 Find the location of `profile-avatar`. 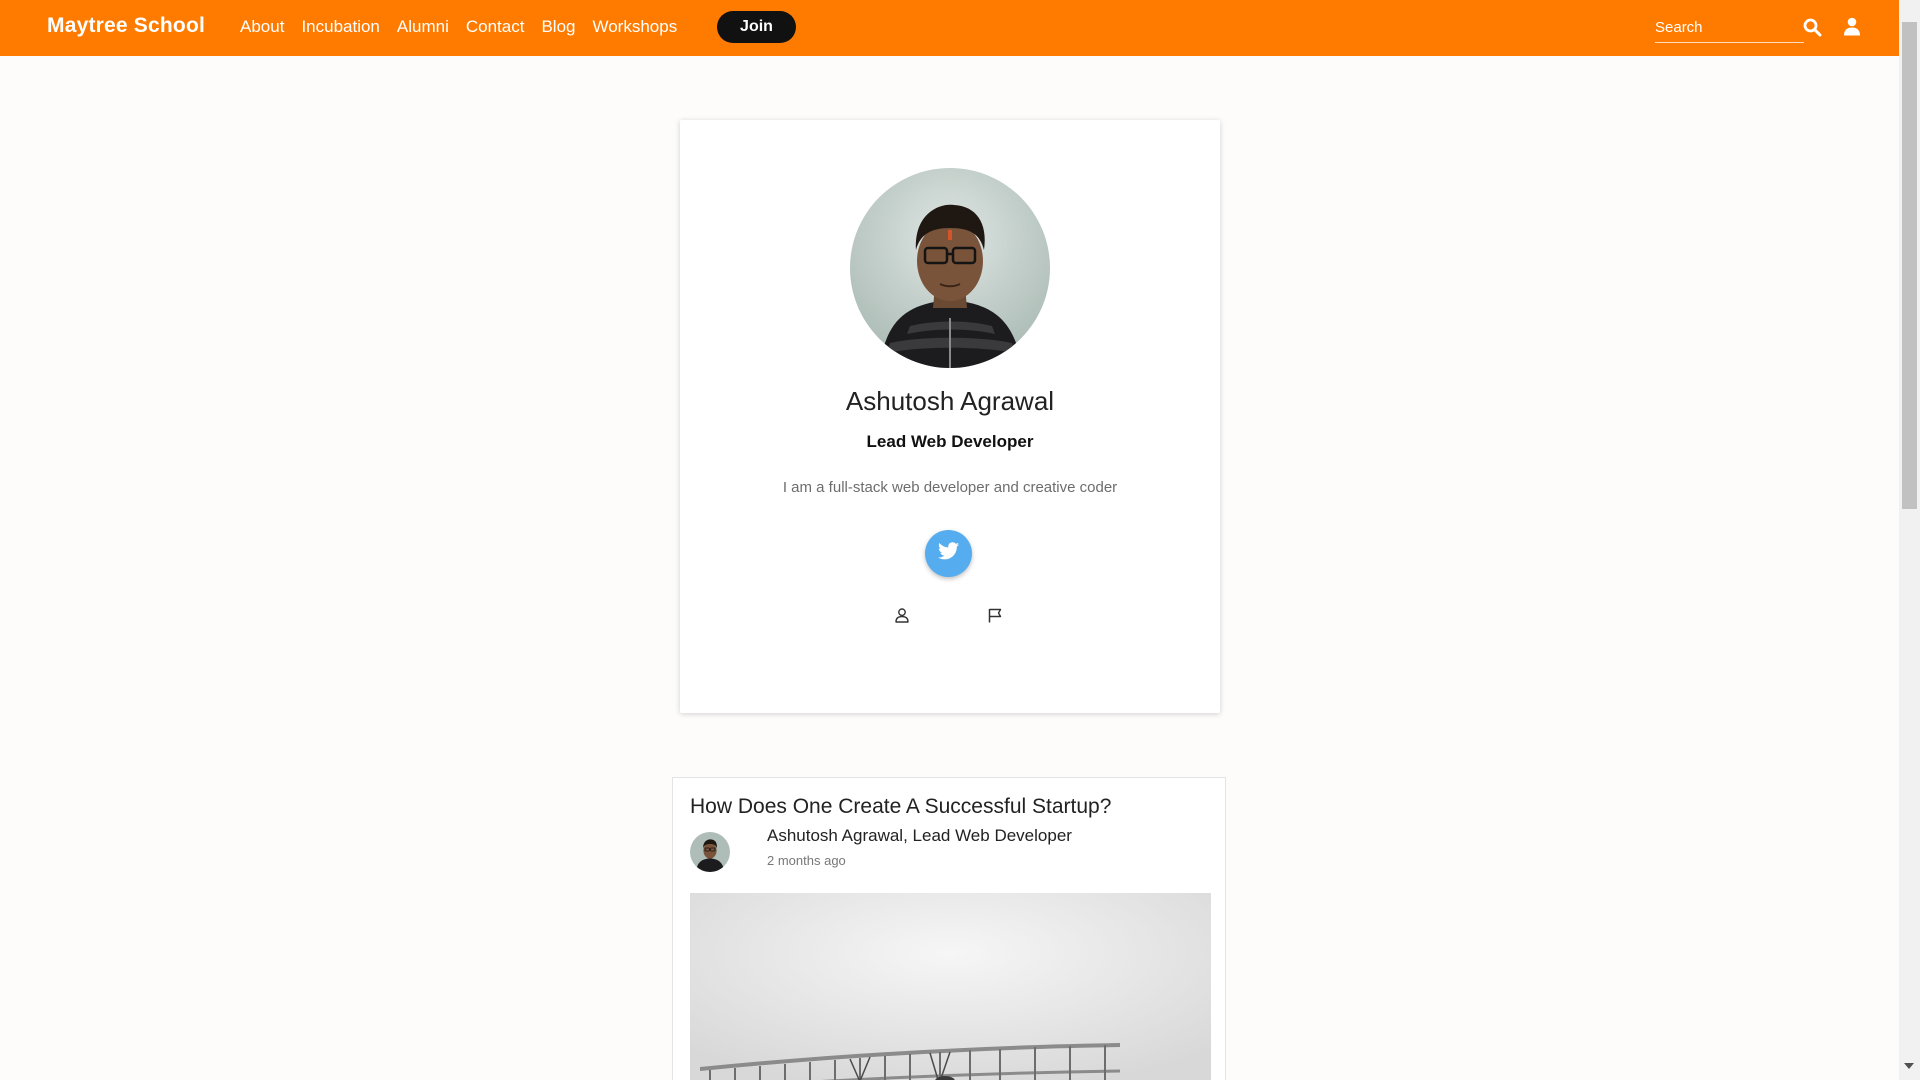

profile-avatar is located at coordinates (950, 268).